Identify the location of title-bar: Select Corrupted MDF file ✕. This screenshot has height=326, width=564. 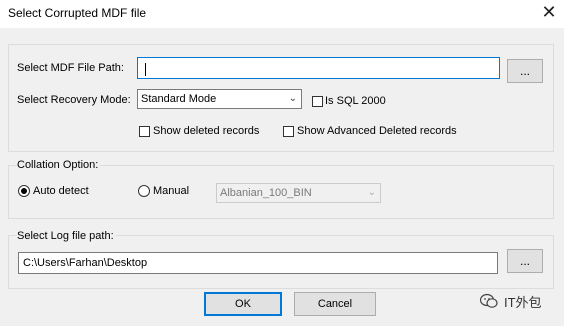
(282, 14).